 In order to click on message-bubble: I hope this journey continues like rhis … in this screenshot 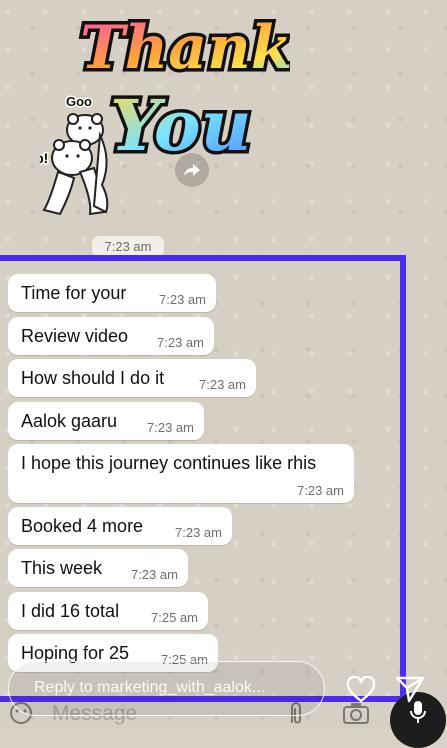, I will do `click(181, 473)`.